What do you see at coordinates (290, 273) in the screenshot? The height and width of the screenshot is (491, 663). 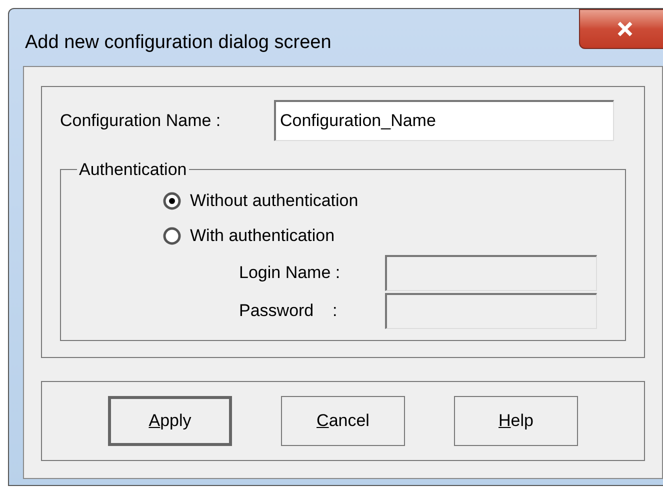 I see `field-label: Login Name :` at bounding box center [290, 273].